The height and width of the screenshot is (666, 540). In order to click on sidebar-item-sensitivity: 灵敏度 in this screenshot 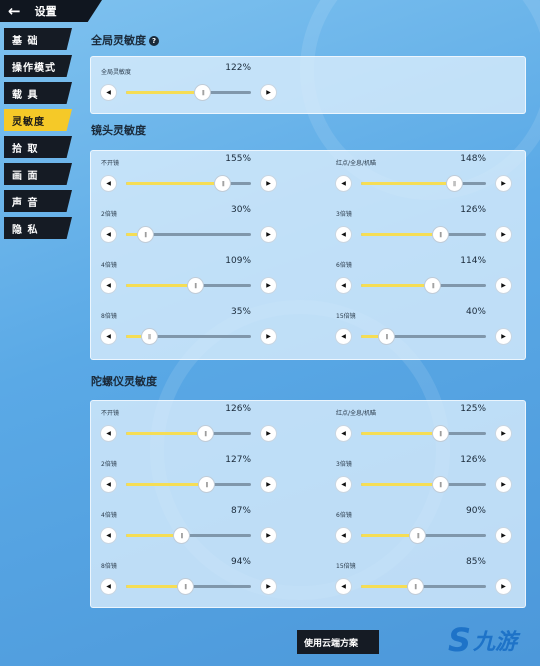, I will do `click(38, 120)`.